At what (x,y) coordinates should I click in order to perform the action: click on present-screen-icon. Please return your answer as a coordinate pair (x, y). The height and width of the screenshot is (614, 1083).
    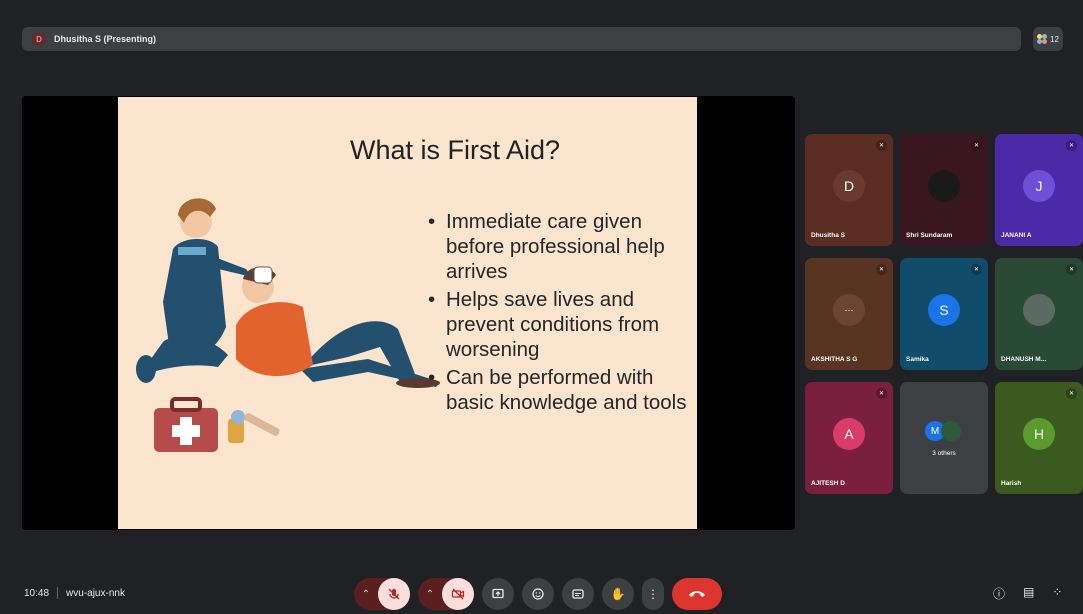
    Looking at the image, I should click on (498, 594).